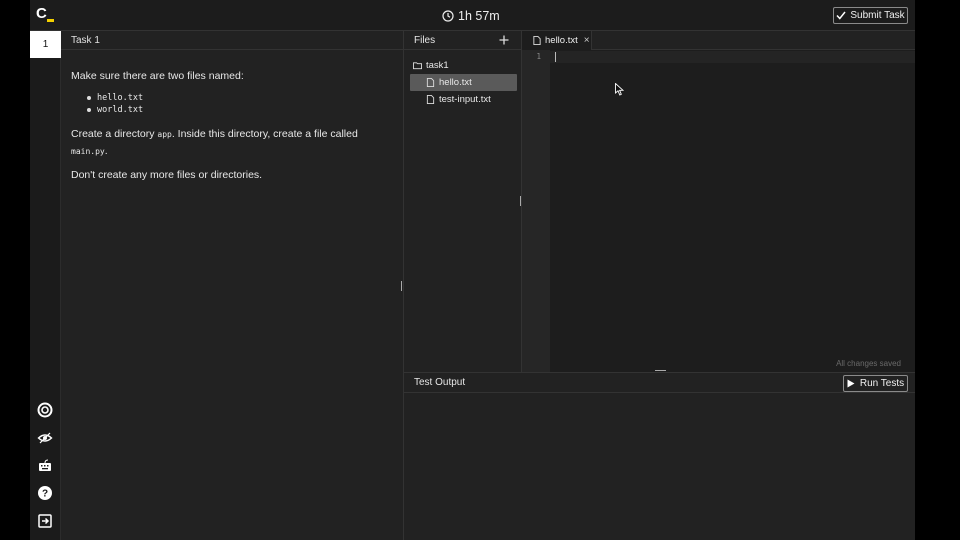 Image resolution: width=960 pixels, height=540 pixels. I want to click on close-icon: ×, so click(587, 40).